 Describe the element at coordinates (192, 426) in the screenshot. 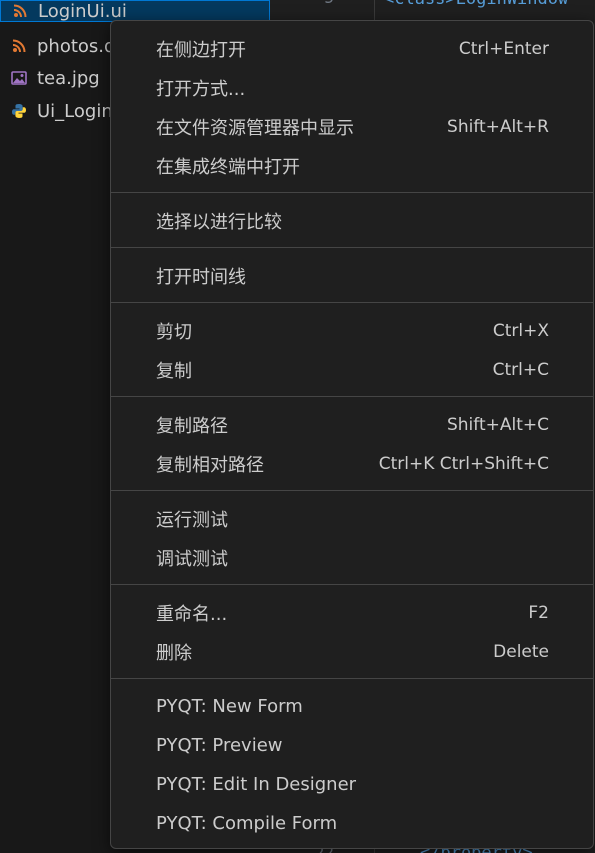

I see `menu-item-label: 复制路径` at that location.